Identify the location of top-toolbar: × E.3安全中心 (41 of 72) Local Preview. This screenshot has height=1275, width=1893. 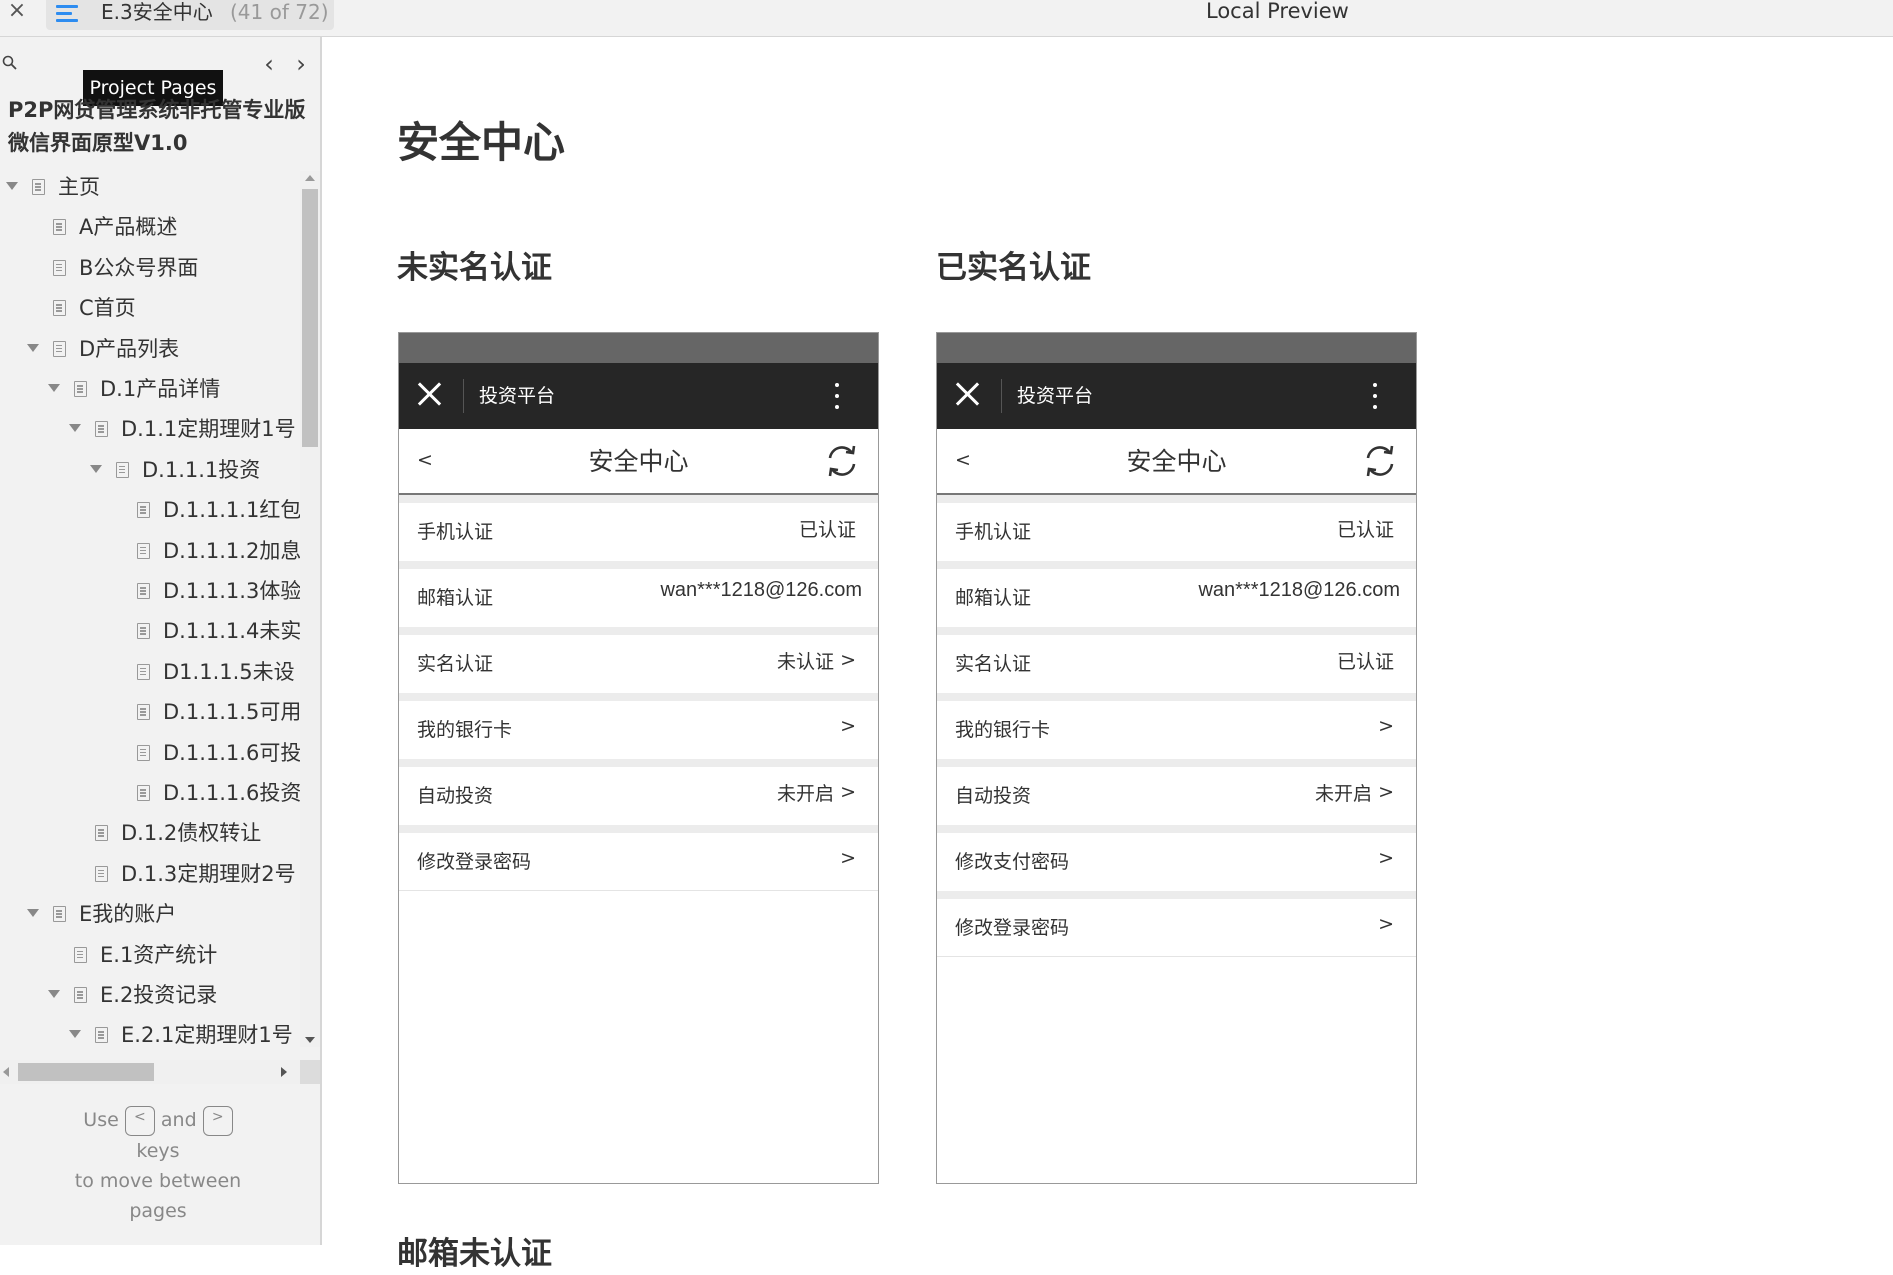
(946, 18).